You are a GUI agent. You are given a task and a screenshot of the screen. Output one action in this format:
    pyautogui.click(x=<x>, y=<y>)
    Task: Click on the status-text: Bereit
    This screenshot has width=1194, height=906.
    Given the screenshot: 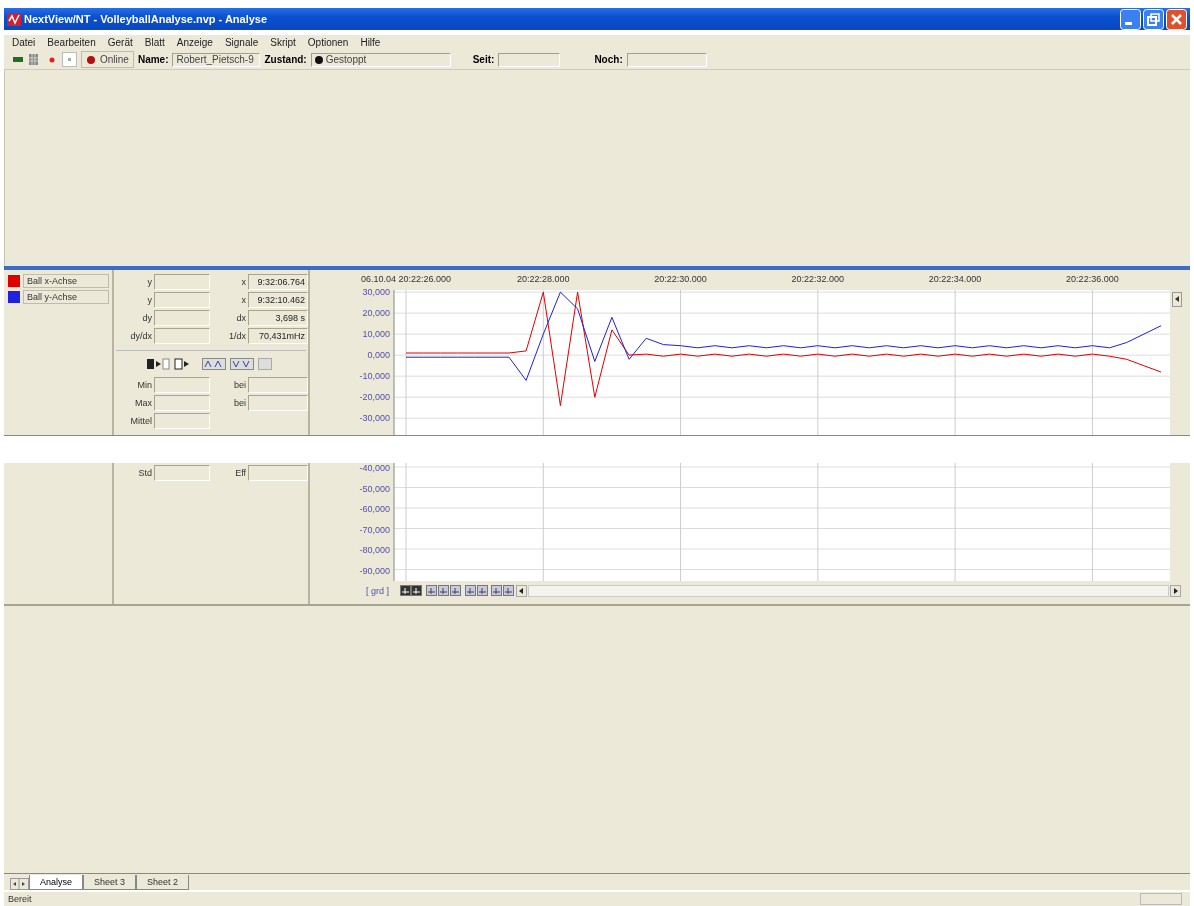 What is the action you would take?
    pyautogui.click(x=20, y=899)
    